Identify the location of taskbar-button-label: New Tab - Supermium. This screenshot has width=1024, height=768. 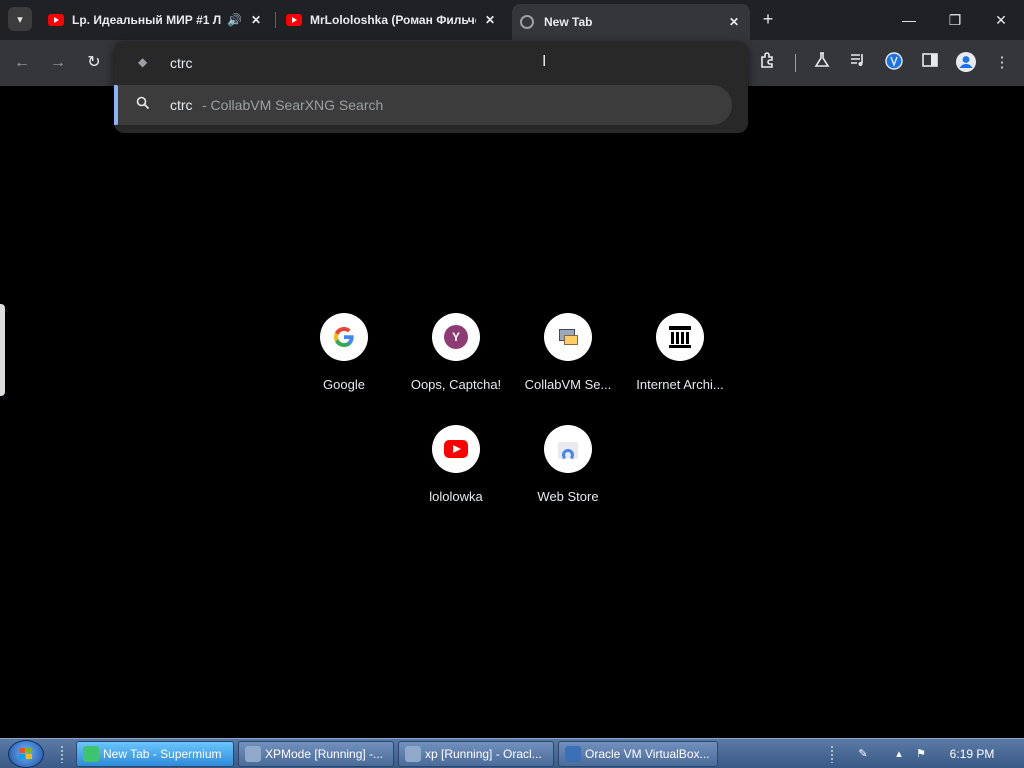
(162, 754).